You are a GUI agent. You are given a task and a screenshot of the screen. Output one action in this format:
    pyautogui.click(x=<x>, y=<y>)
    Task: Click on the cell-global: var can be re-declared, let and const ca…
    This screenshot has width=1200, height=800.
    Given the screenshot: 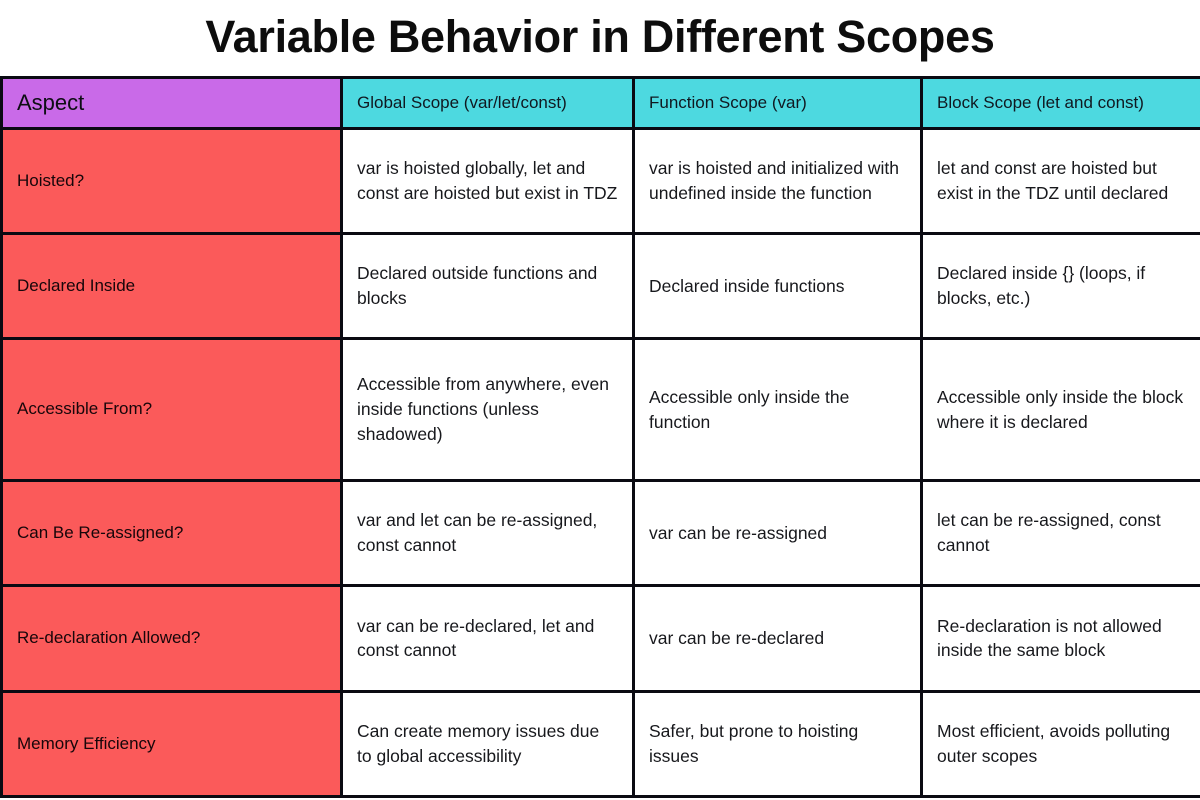 What is the action you would take?
    pyautogui.click(x=487, y=638)
    